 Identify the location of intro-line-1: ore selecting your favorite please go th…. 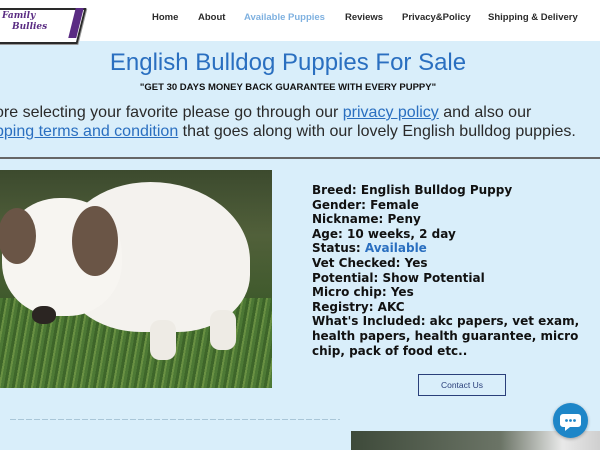
(265, 113).